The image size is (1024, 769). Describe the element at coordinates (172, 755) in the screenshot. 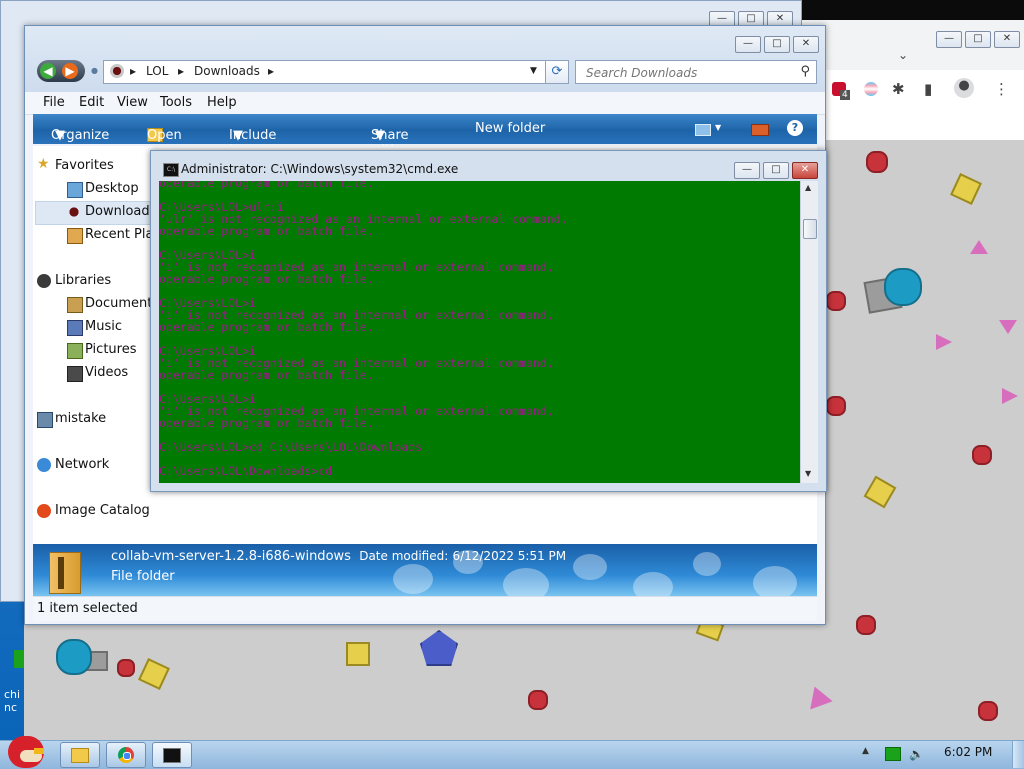

I see `taskbar-cmd-button` at that location.